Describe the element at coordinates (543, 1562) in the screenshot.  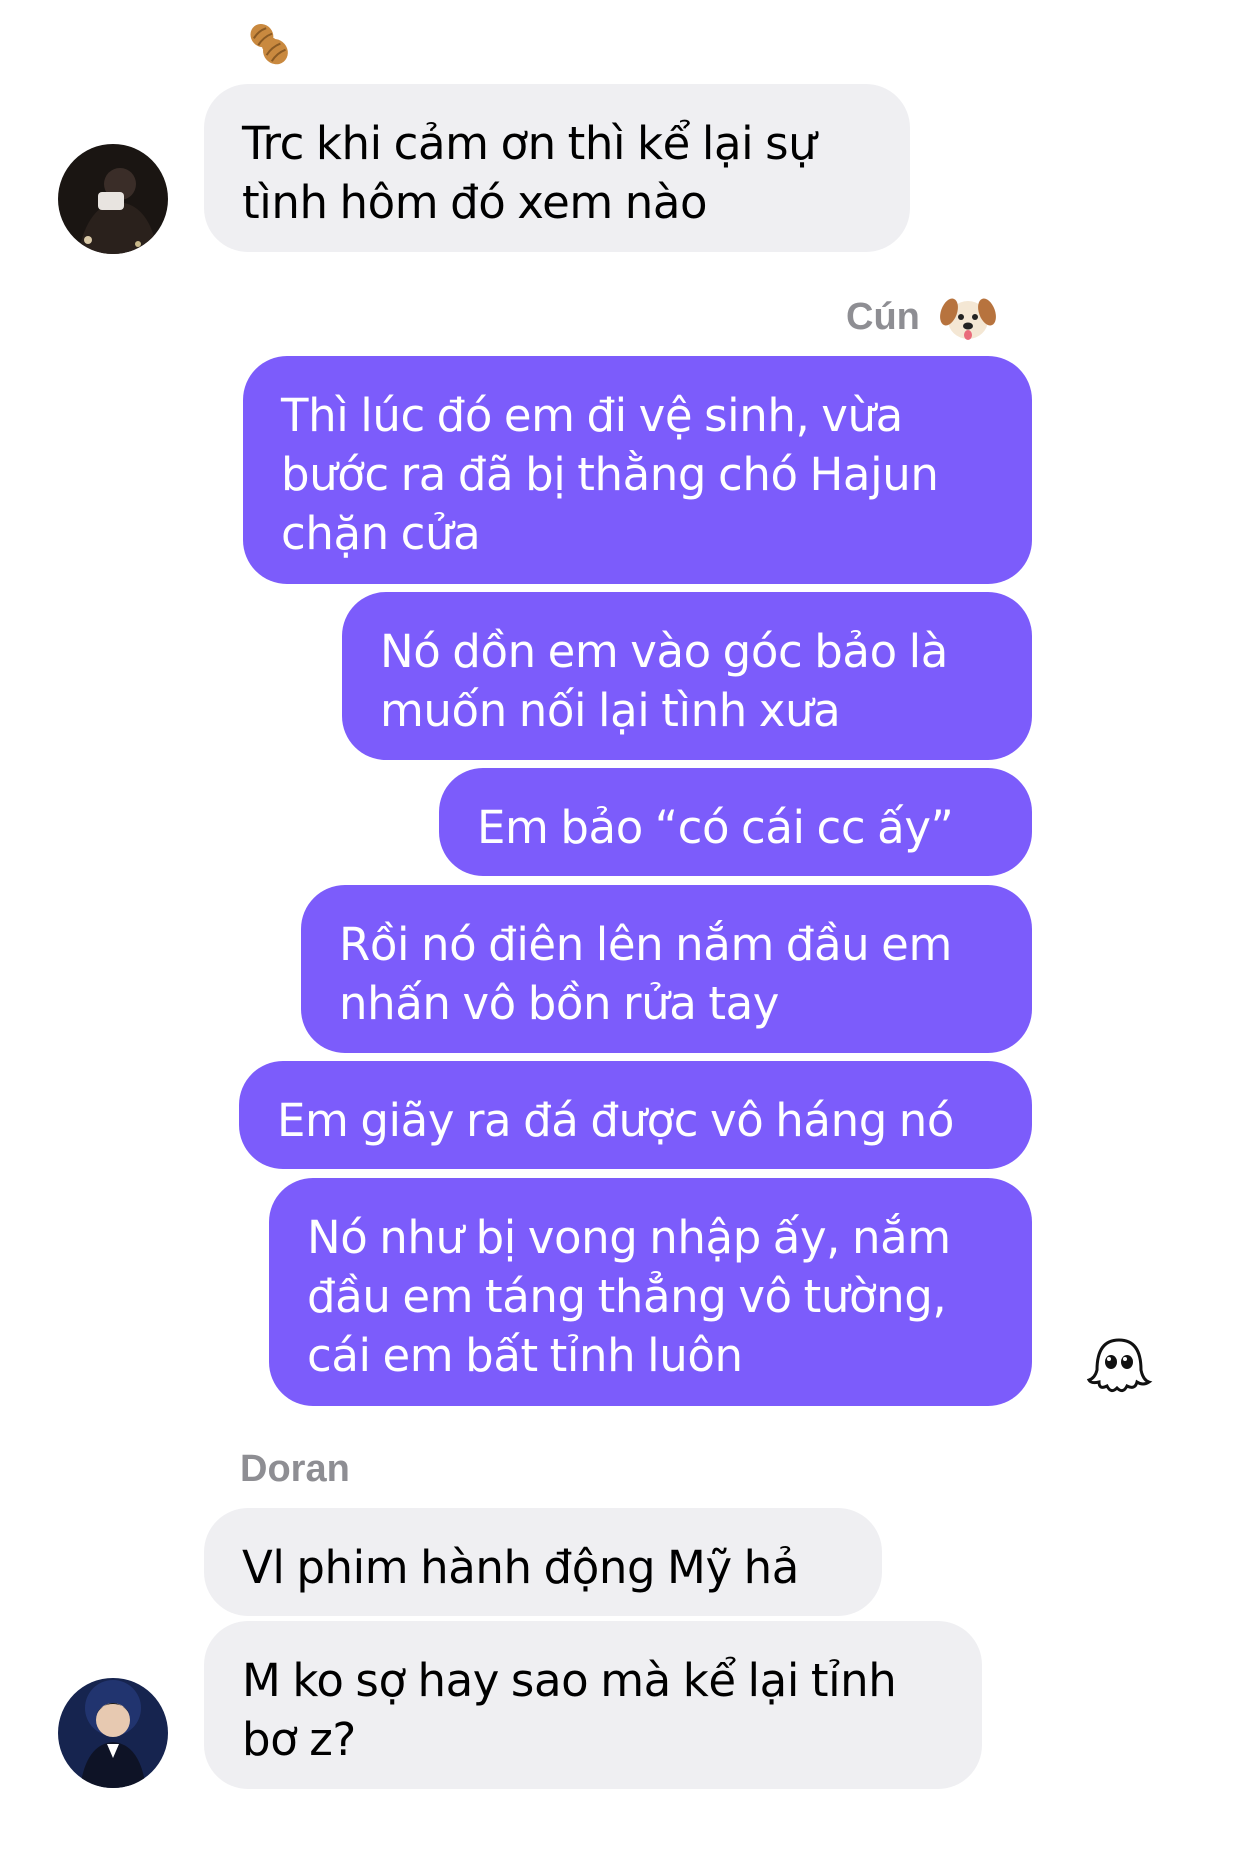
I see `incoming-message-bubble: Vl phim hành động Mỹ hả` at that location.